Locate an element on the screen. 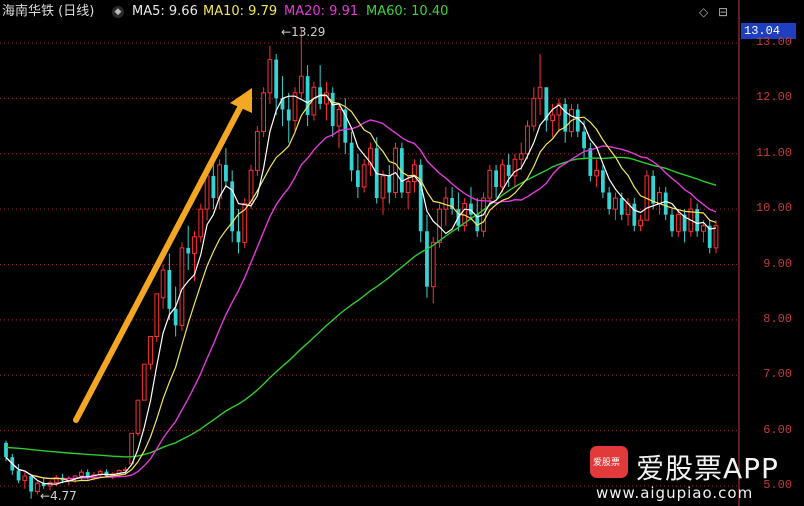 The height and width of the screenshot is (506, 804). high-price-annotation: ←13.29 is located at coordinates (303, 32).